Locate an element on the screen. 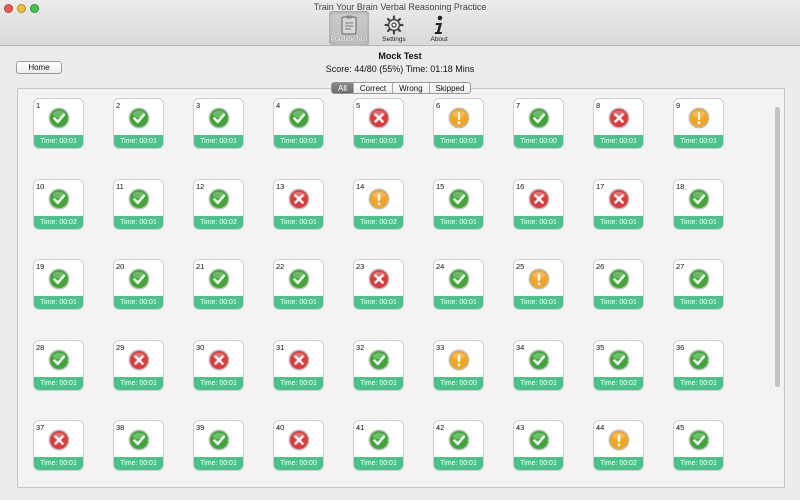 The height and width of the screenshot is (500, 800). question-tile: 20 Time: 00:01 is located at coordinates (138, 284).